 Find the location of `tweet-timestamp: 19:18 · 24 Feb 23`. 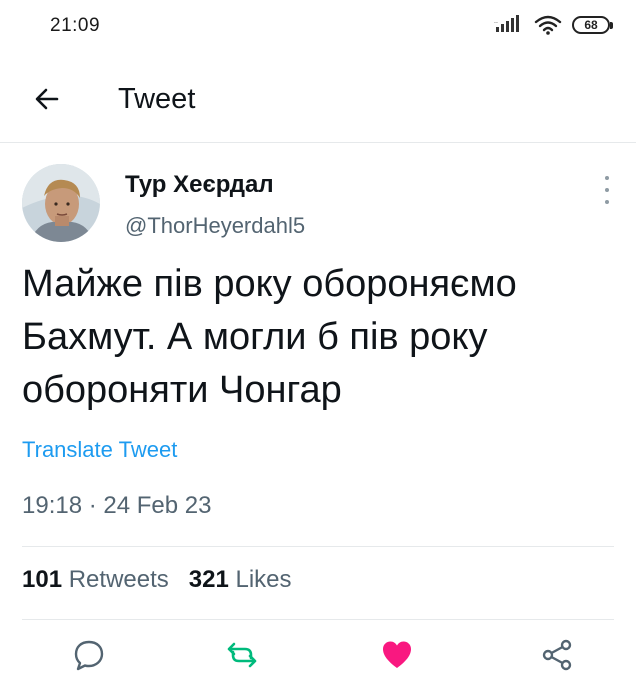

tweet-timestamp: 19:18 · 24 Feb 23 is located at coordinates (116, 506).